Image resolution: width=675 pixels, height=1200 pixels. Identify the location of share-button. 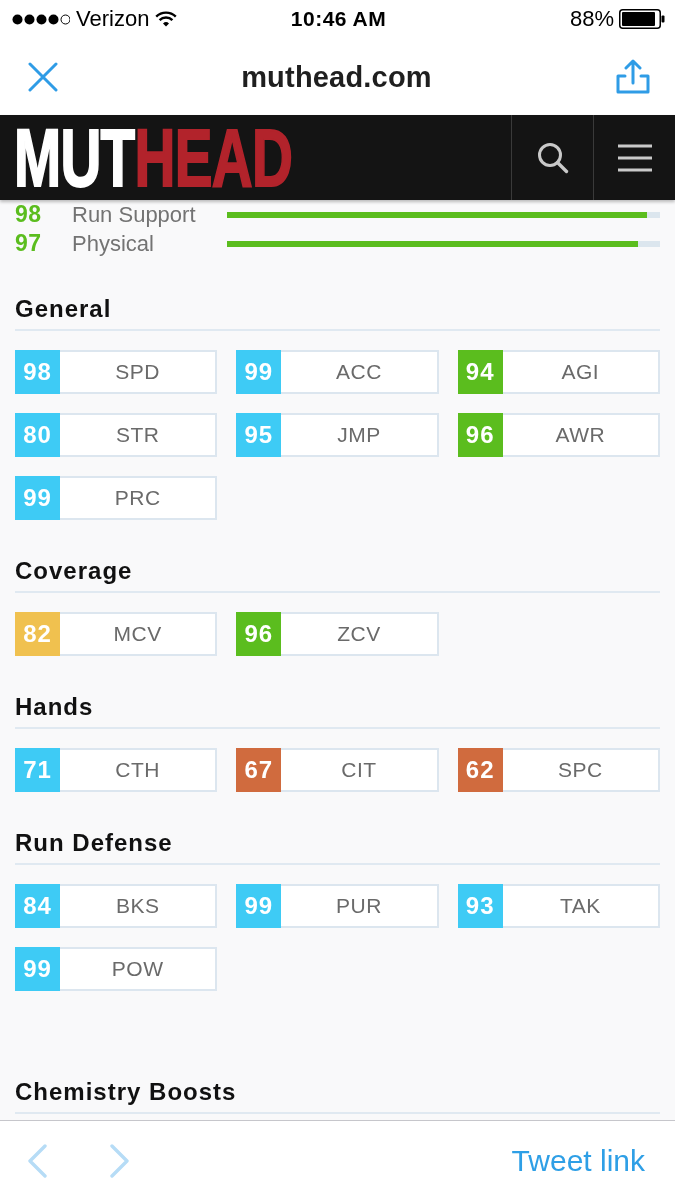
(633, 76).